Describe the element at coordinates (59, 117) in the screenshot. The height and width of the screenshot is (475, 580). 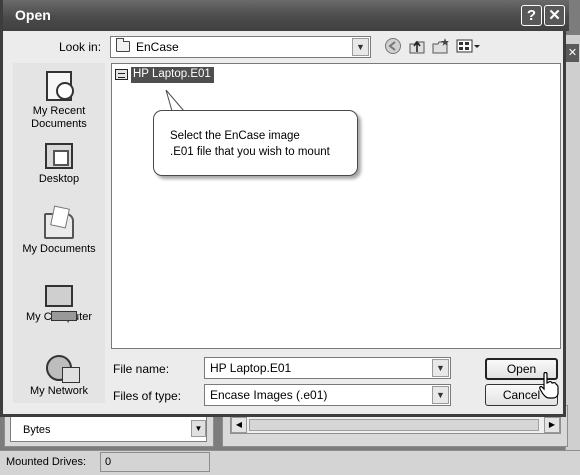
I see `place-label: My Recent Documents` at that location.